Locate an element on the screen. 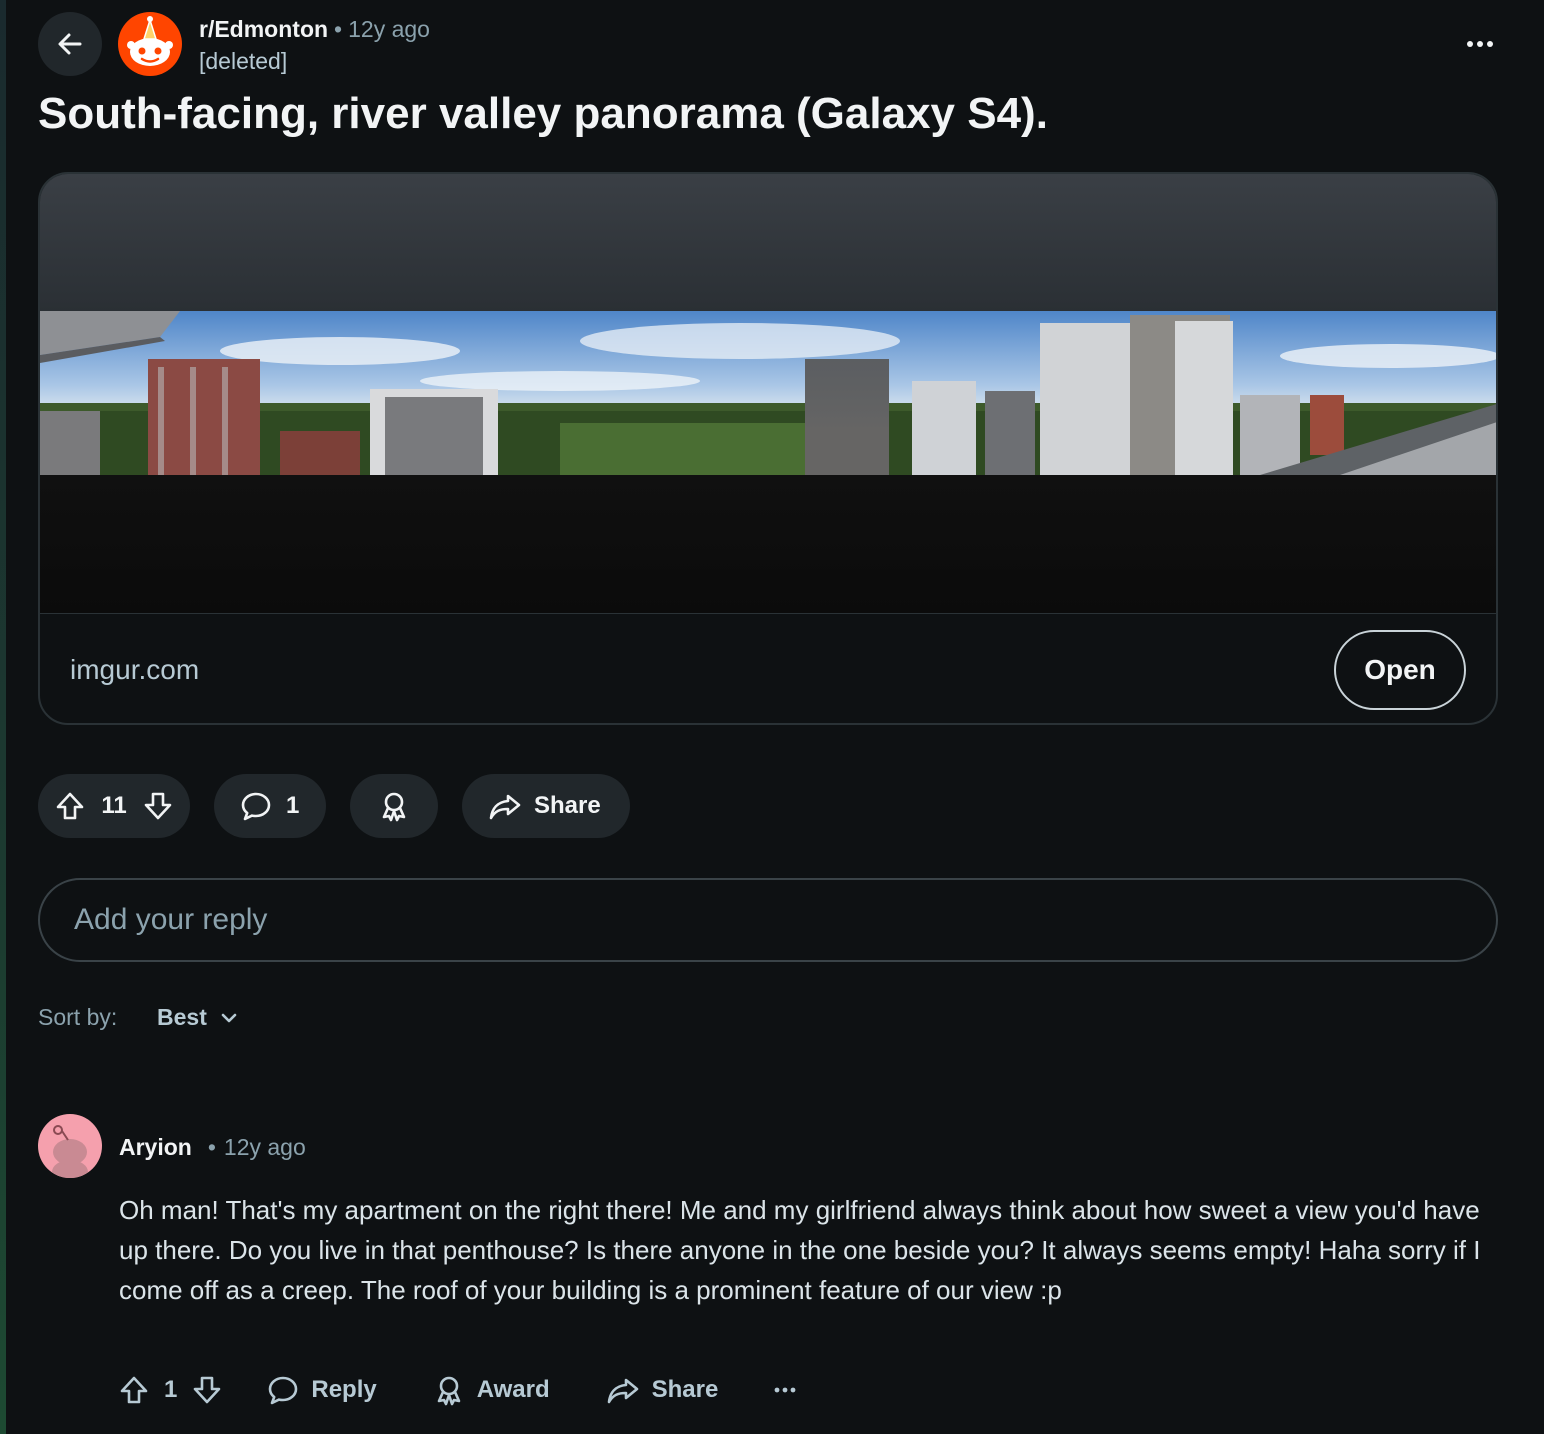  comment-author: Aryion is located at coordinates (155, 1147).